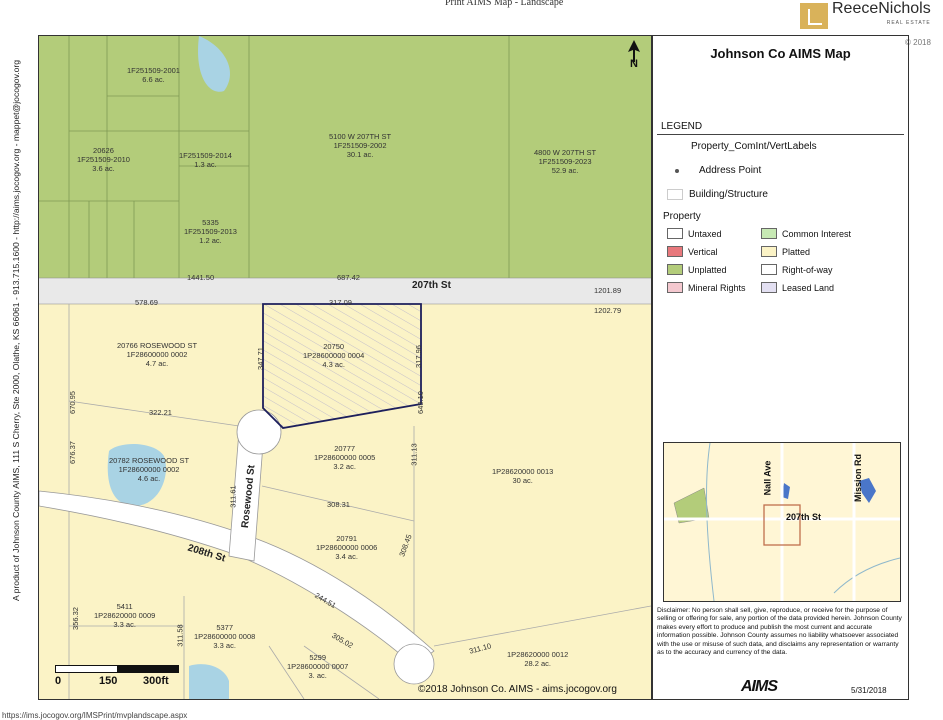  Describe the element at coordinates (759, 686) in the screenshot. I see `aims-logo-icon: AIMS` at that location.